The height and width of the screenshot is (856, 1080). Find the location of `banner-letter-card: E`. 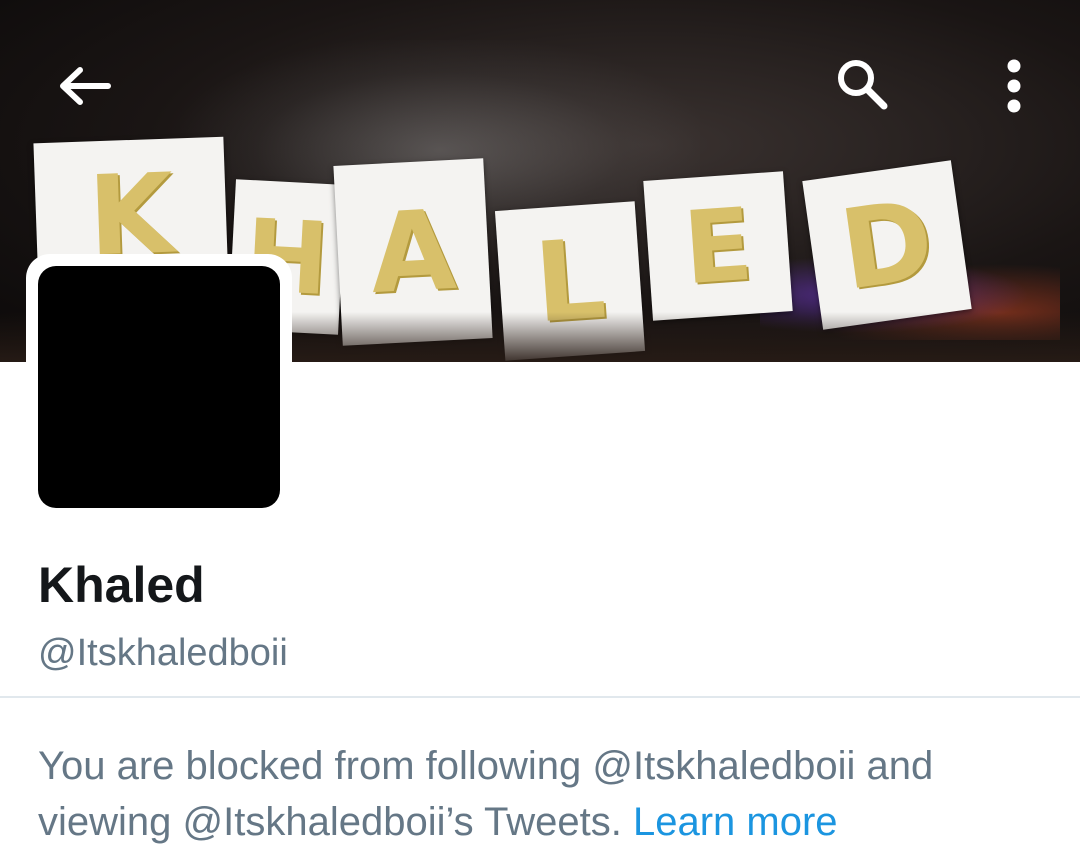

banner-letter-card: E is located at coordinates (718, 246).